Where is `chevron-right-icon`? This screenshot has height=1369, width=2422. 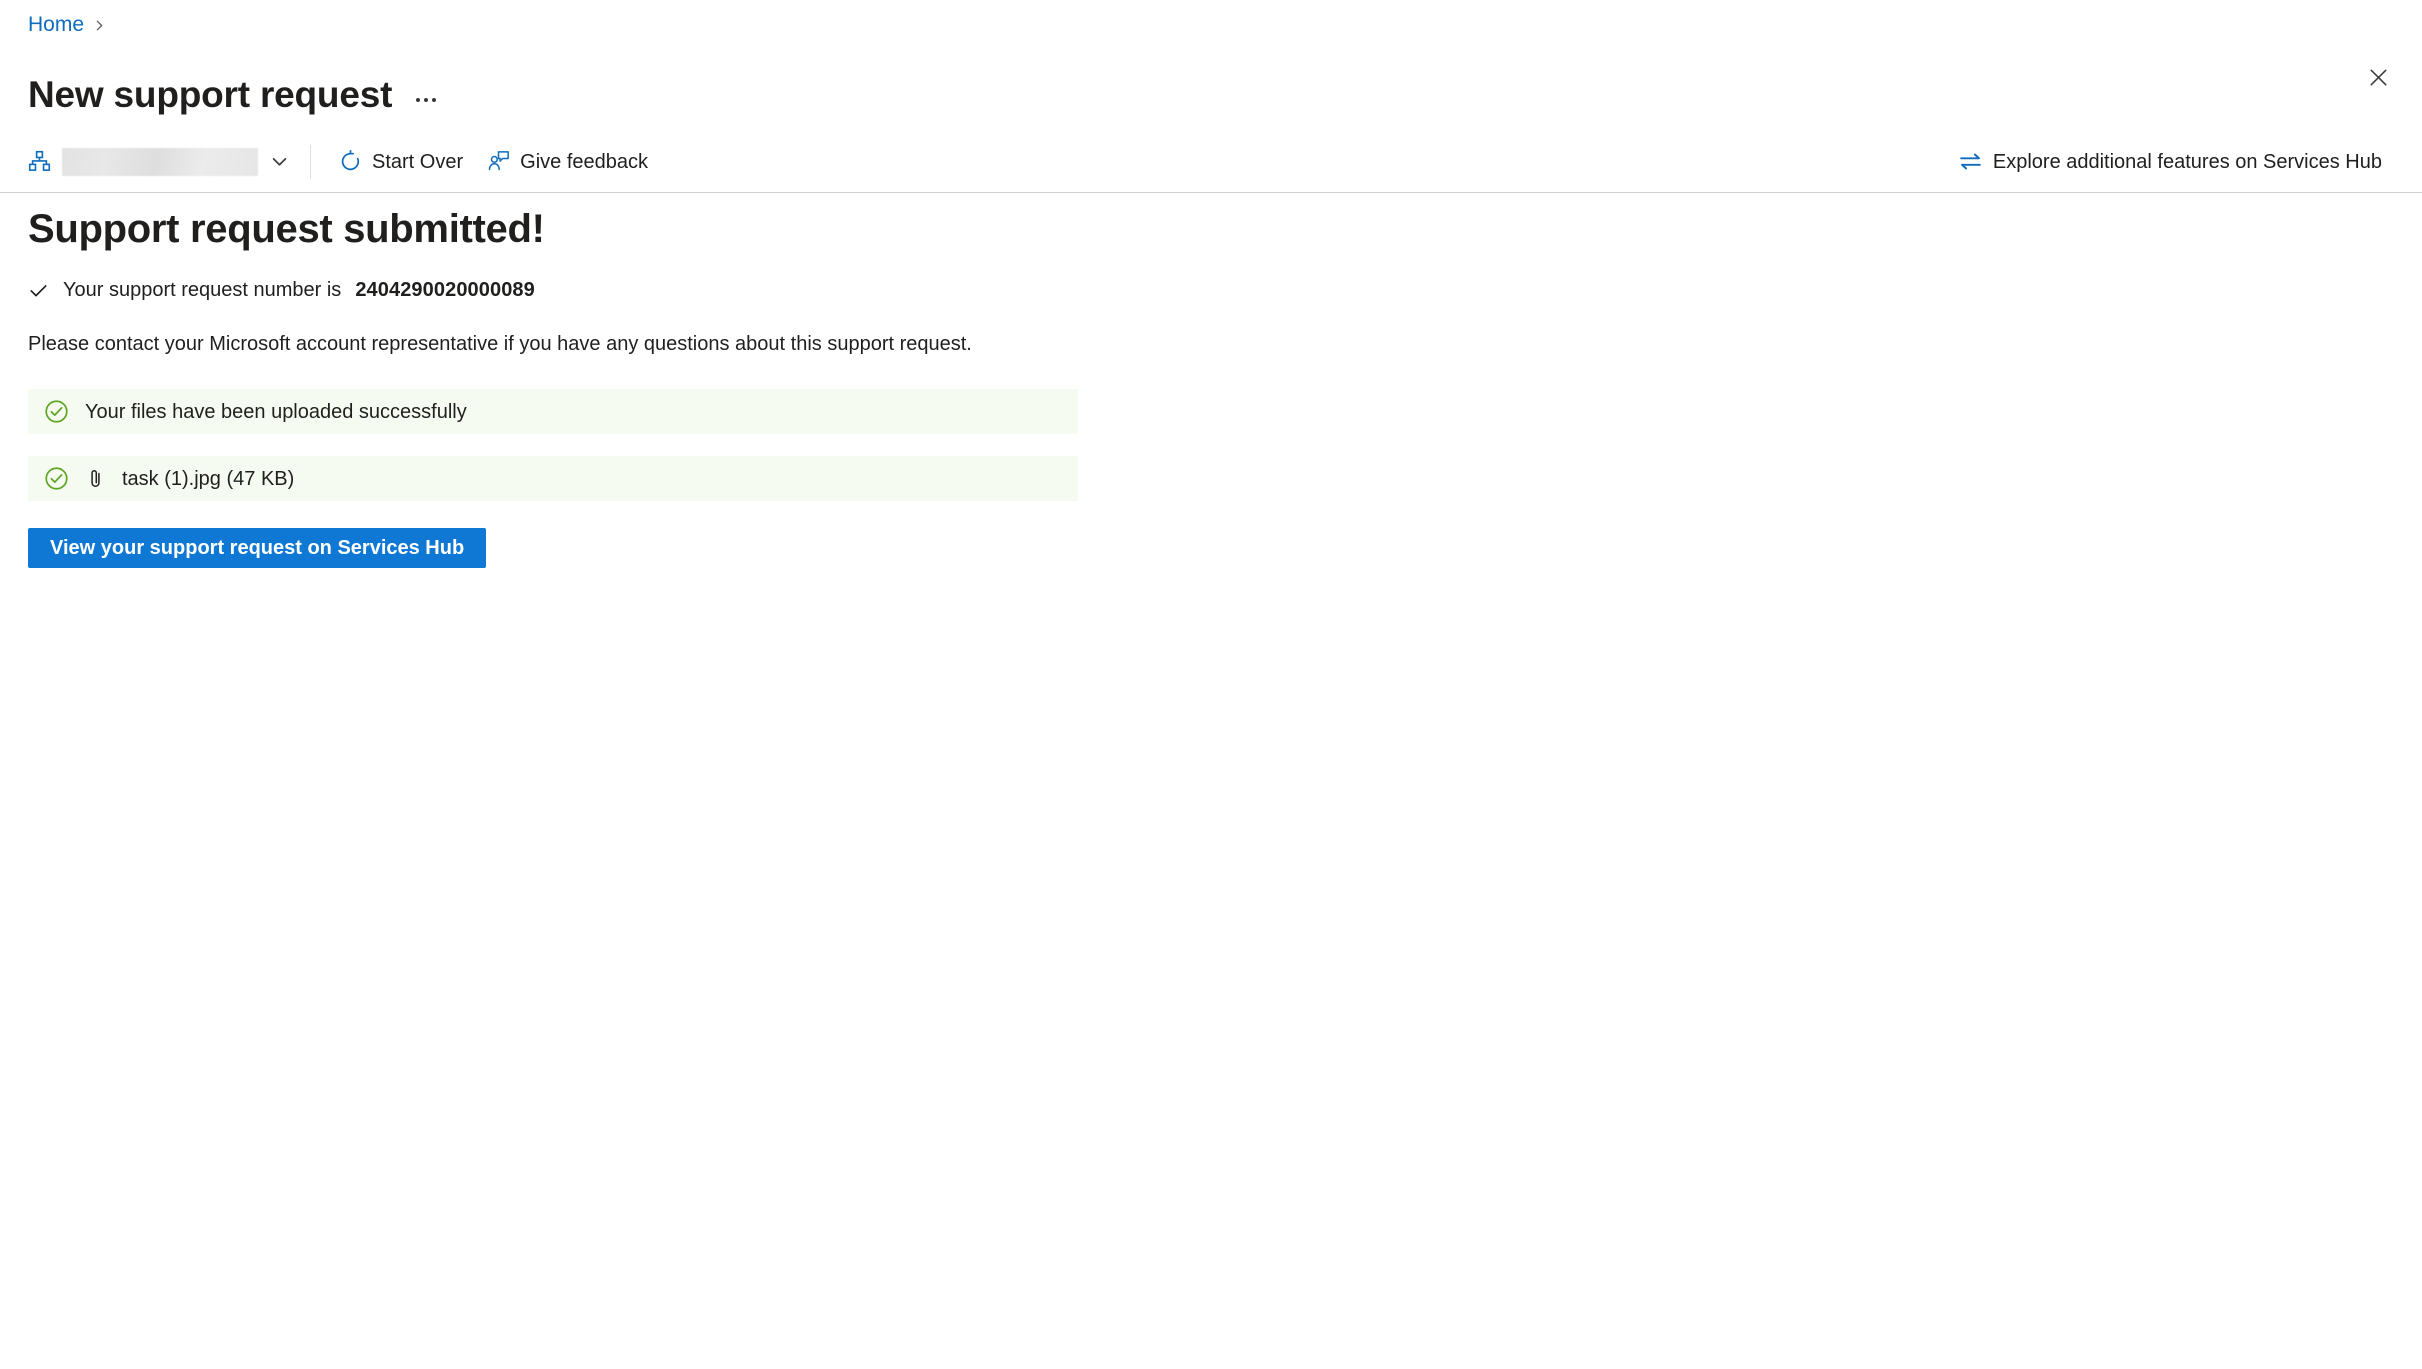 chevron-right-icon is located at coordinates (99, 25).